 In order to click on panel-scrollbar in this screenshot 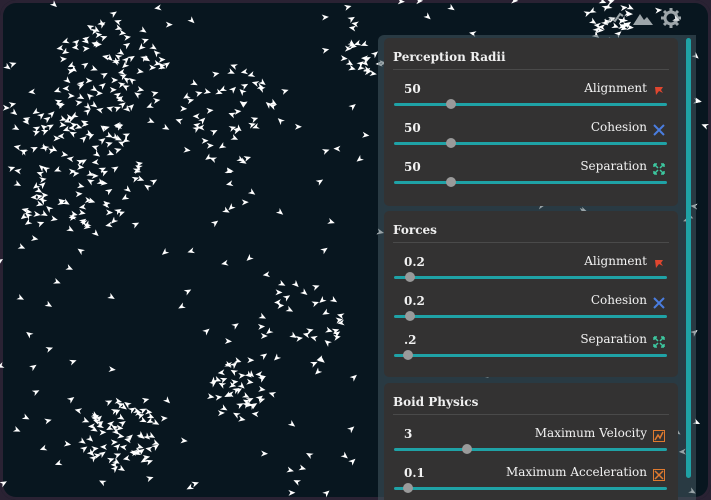, I will do `click(688, 258)`.